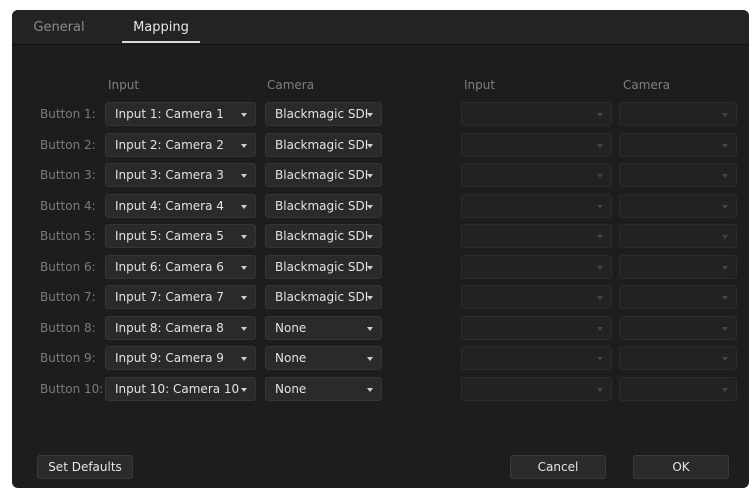 Image resolution: width=752 pixels, height=491 pixels. I want to click on button-8-label: Button 8:, so click(68, 328).